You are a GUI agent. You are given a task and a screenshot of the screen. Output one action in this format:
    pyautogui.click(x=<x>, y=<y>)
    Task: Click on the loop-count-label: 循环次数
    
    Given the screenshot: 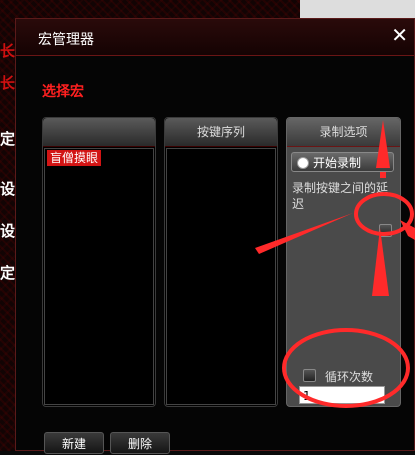 What is the action you would take?
    pyautogui.click(x=349, y=377)
    